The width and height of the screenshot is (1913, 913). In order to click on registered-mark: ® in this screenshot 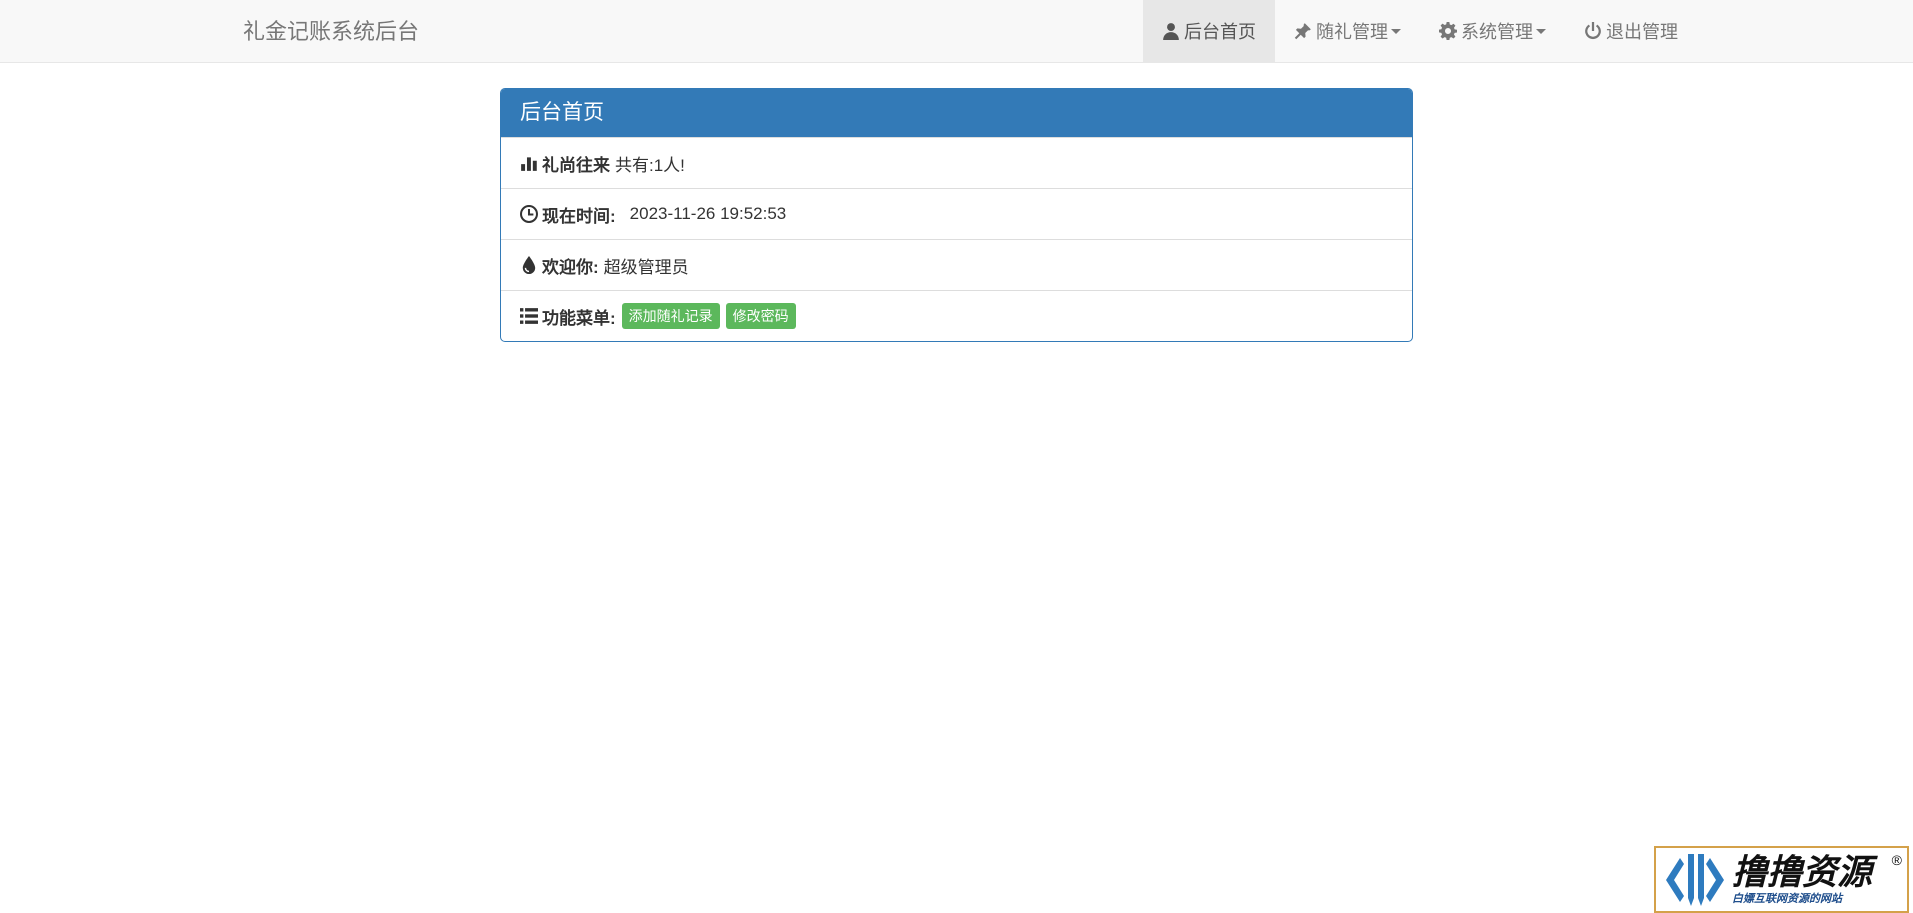, I will do `click(1896, 860)`.